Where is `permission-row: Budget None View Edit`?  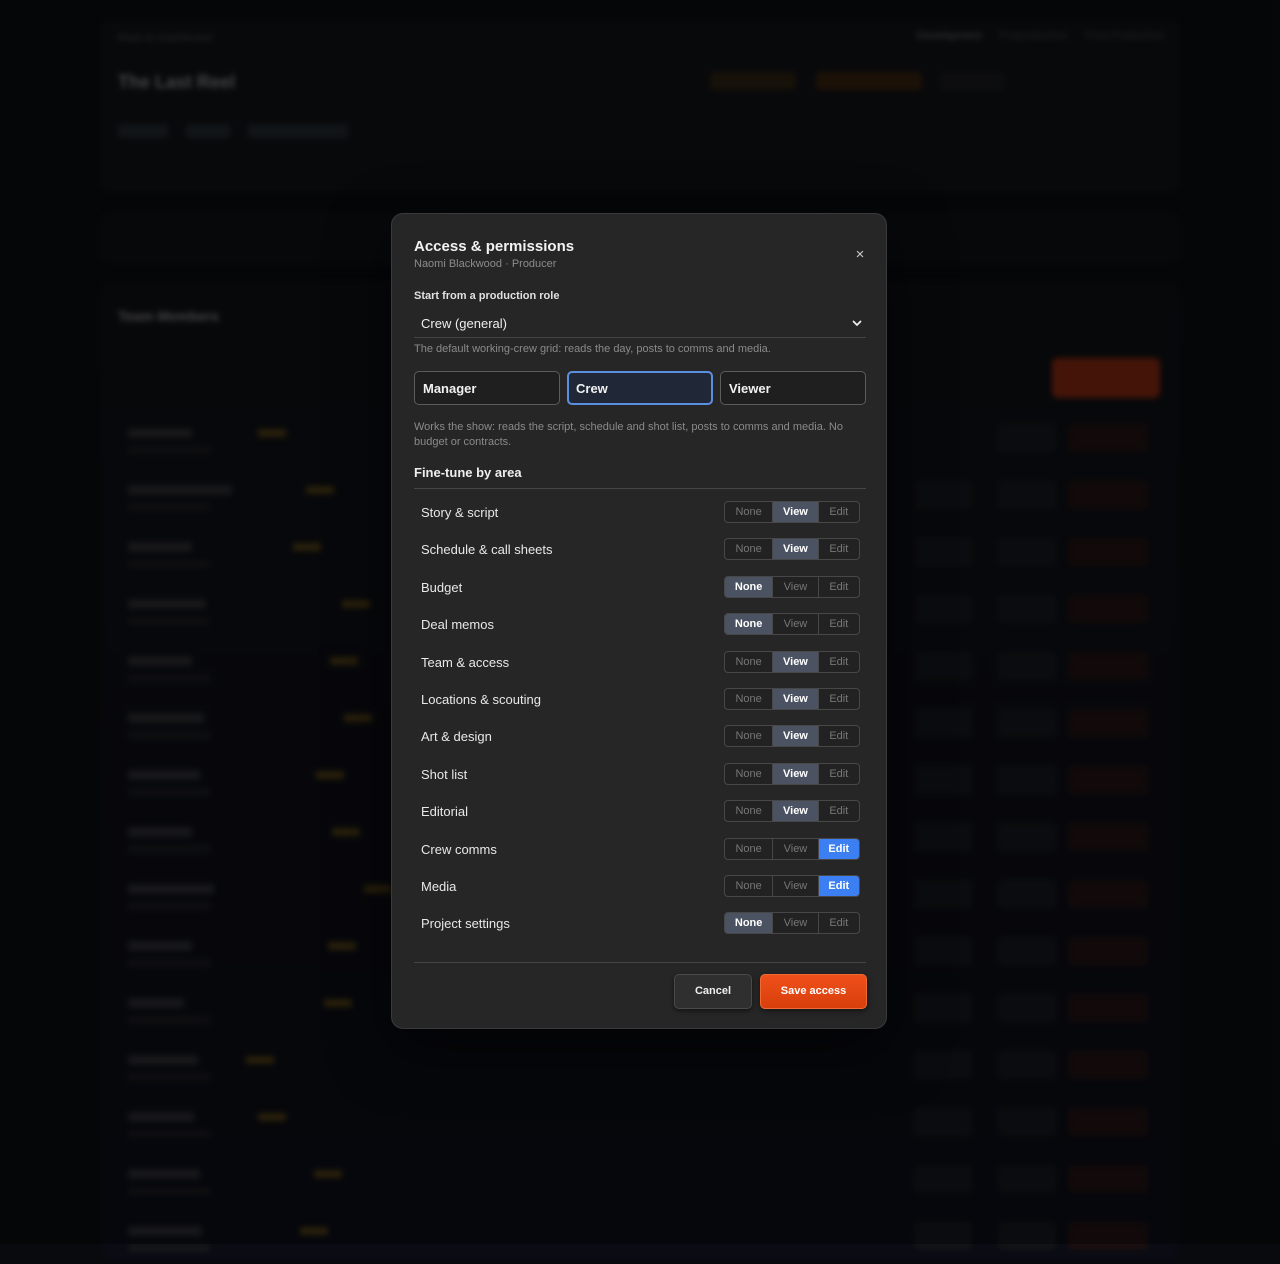
permission-row: Budget None View Edit is located at coordinates (640, 587).